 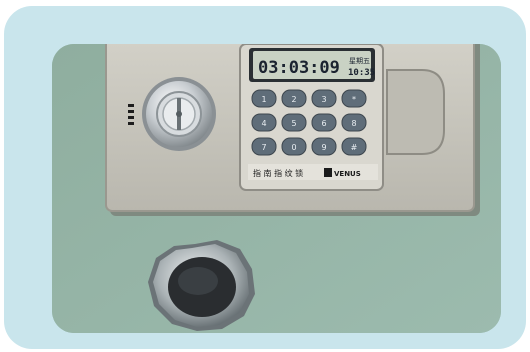 I want to click on panel-caption: 指 南 指 纹 锁, so click(x=278, y=173).